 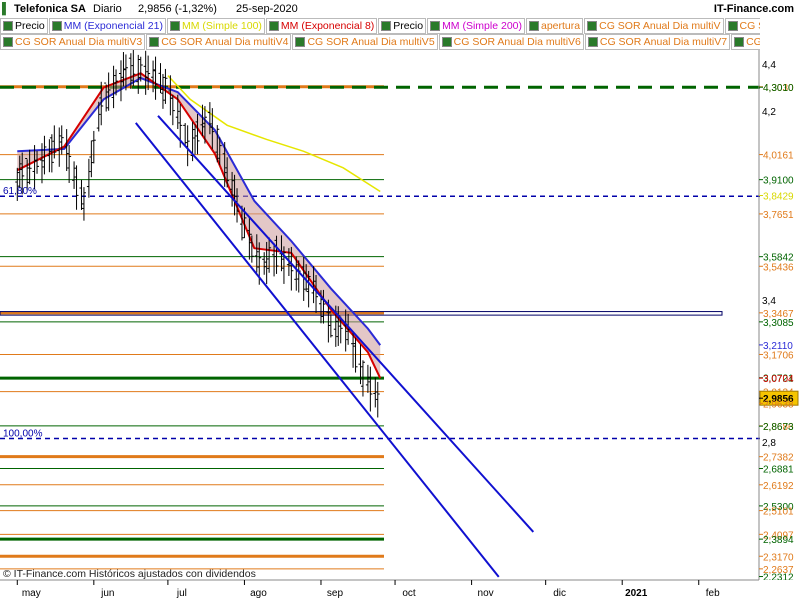 I want to click on brand-label: IT-Finance.com, so click(x=753, y=9).